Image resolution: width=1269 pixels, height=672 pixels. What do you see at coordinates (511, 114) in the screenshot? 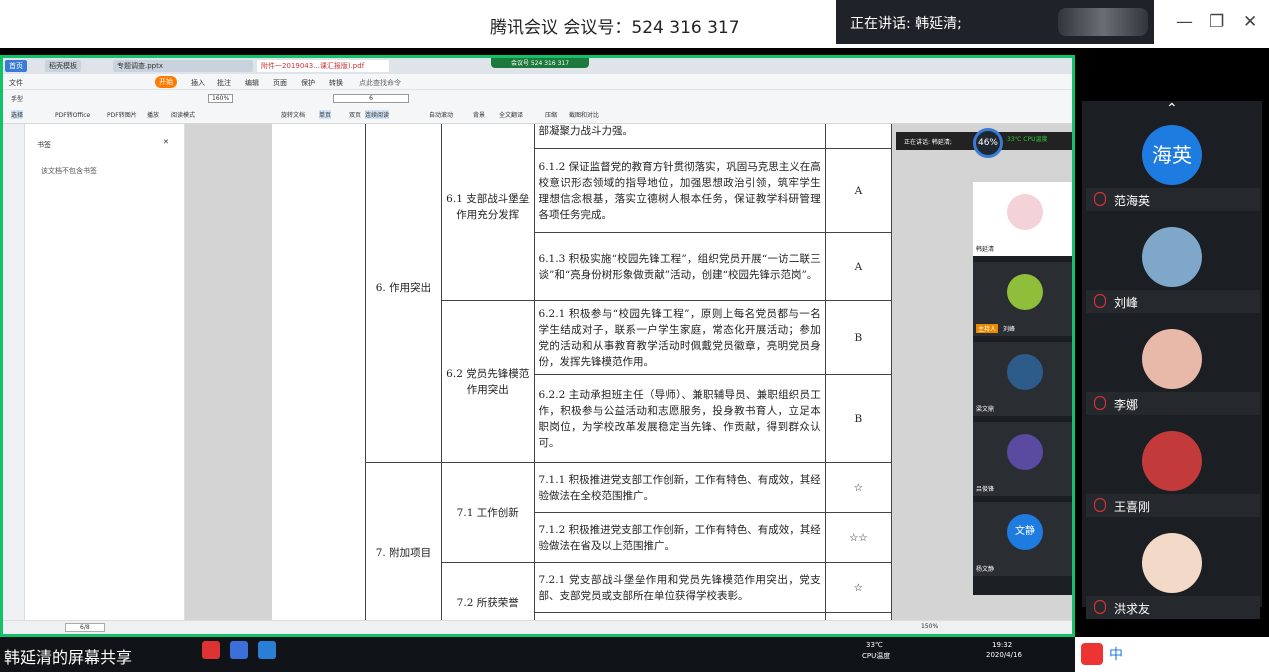
I see `tool-translate: 全文翻译` at bounding box center [511, 114].